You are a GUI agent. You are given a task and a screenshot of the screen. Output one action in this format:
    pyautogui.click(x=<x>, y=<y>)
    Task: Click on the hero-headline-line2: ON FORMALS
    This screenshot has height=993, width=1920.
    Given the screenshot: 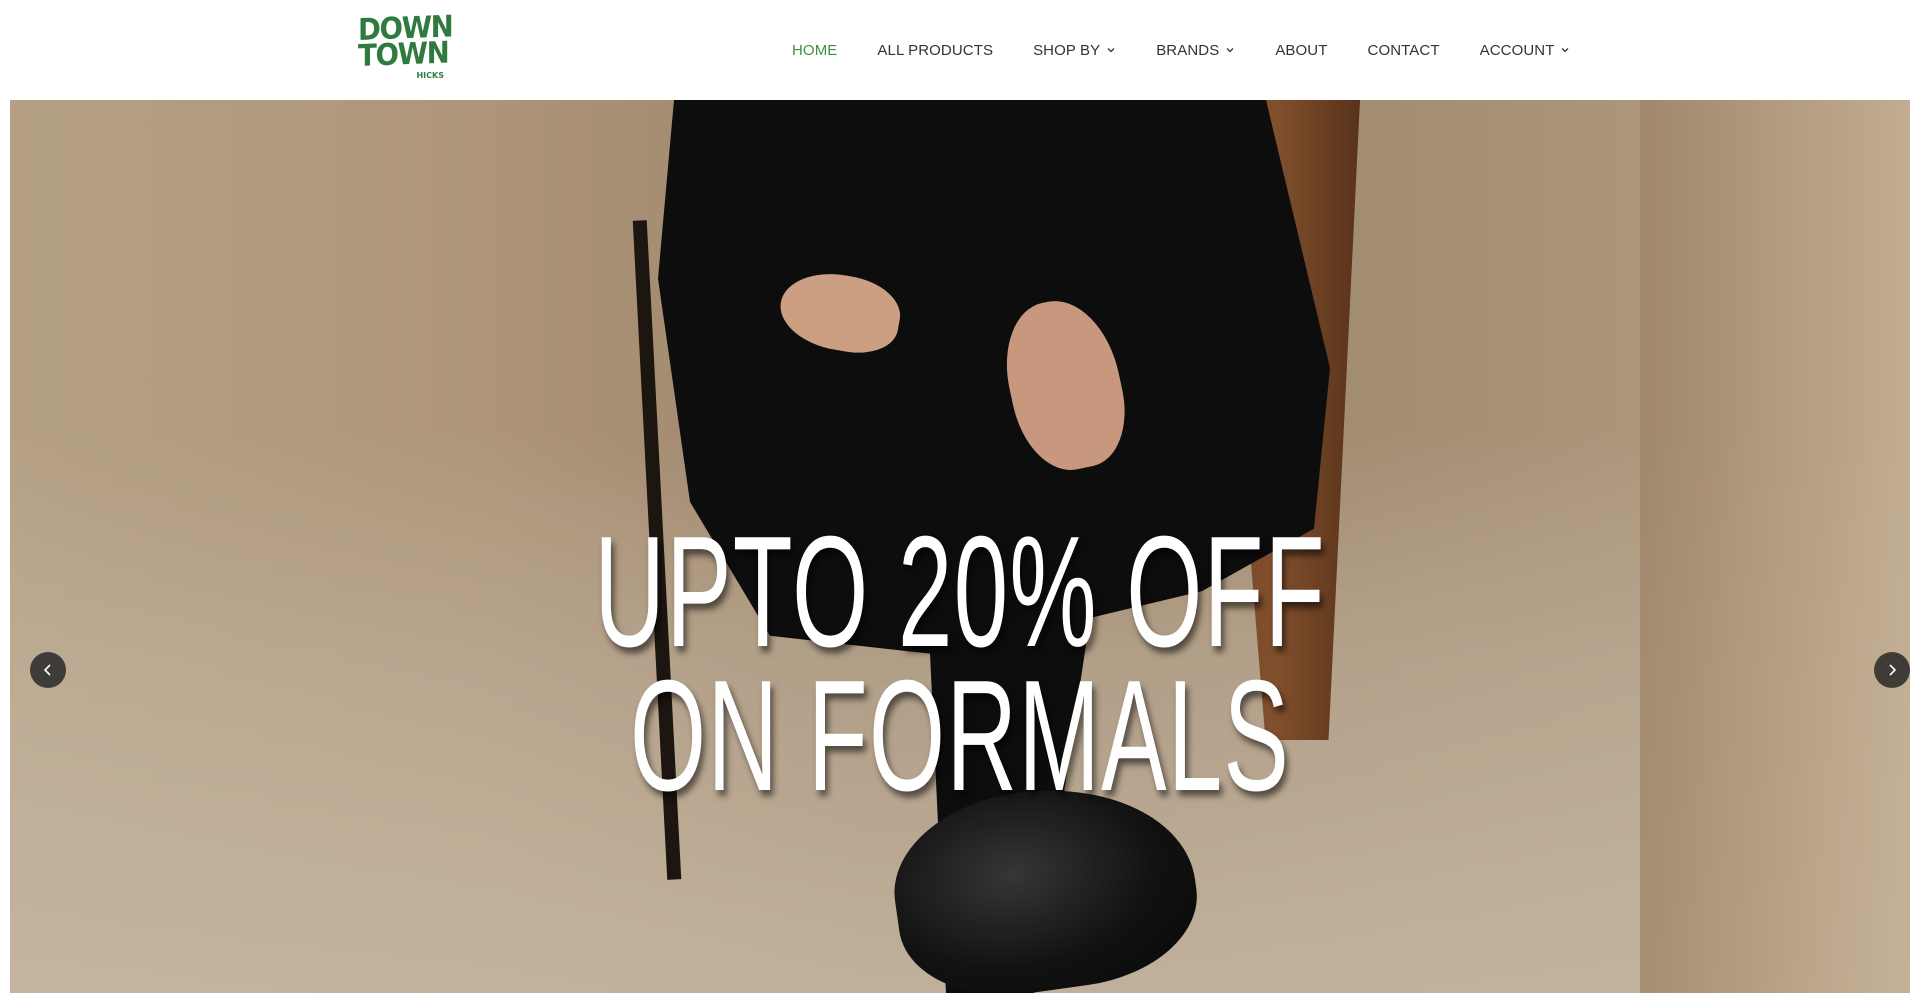 What is the action you would take?
    pyautogui.click(x=960, y=736)
    